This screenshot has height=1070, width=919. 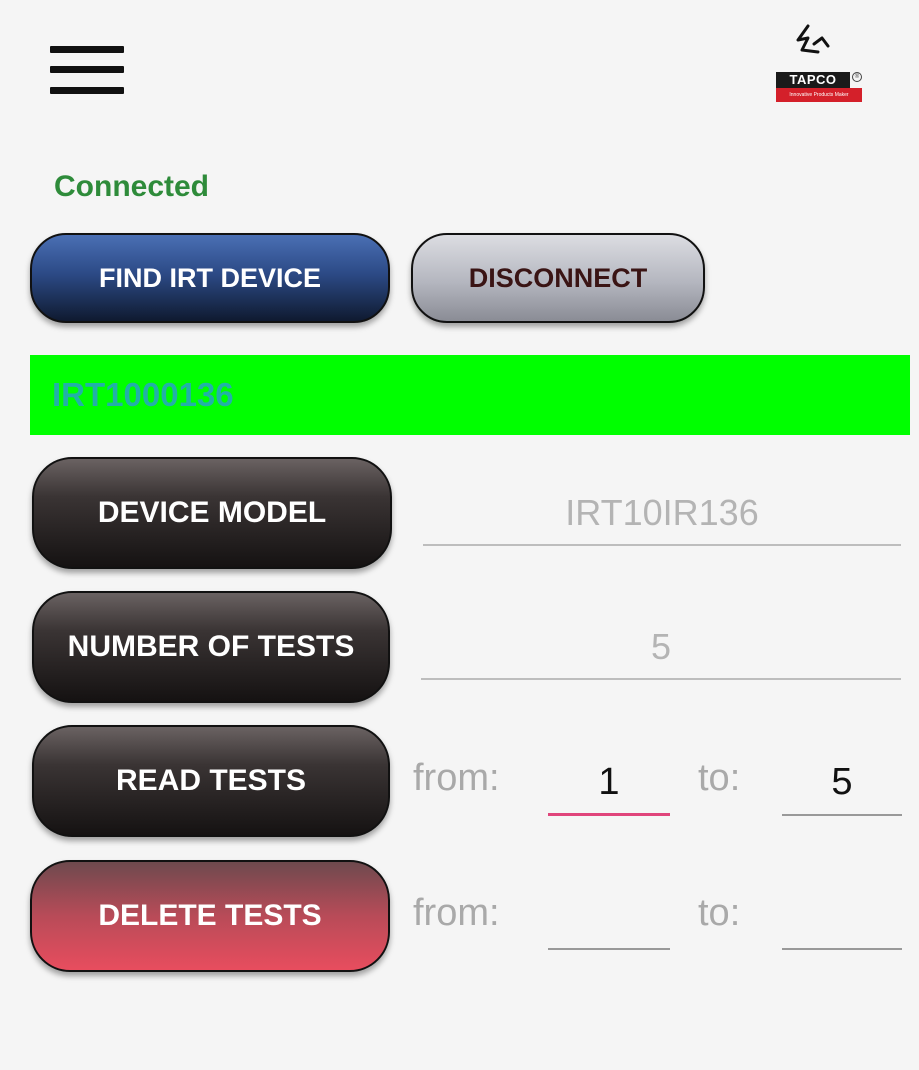 I want to click on selected-device-bar: IRT1000136, so click(x=470, y=395).